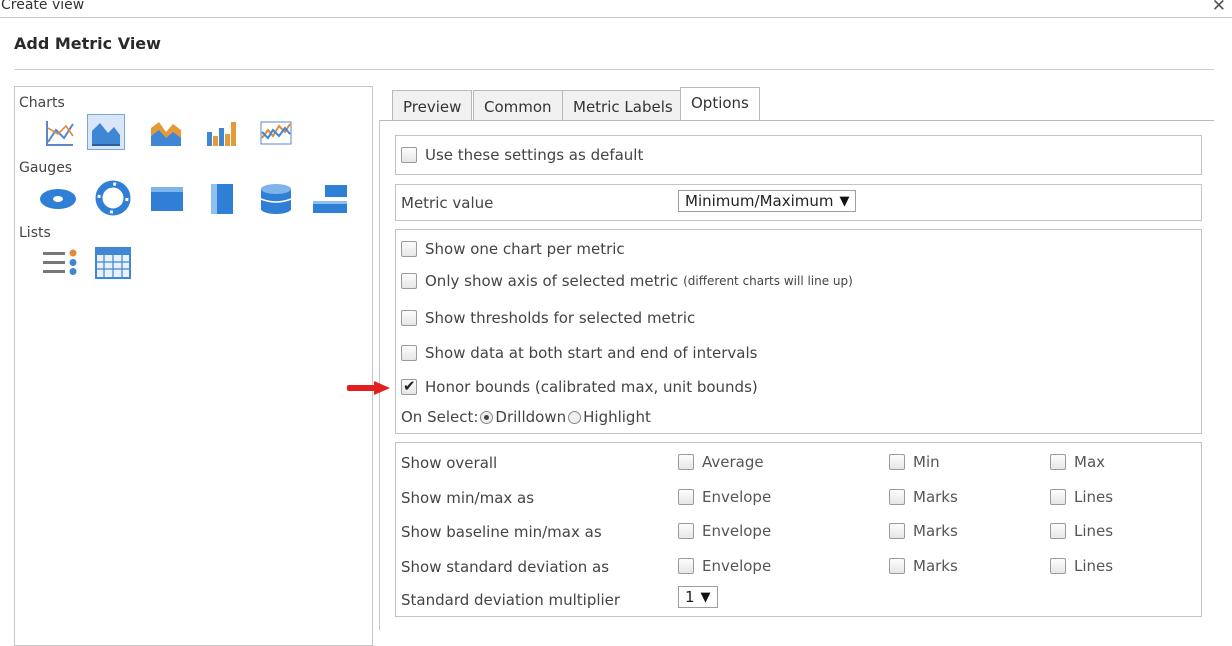  What do you see at coordinates (724, 531) in the screenshot?
I see `baseline-envelope-option: Envelope` at bounding box center [724, 531].